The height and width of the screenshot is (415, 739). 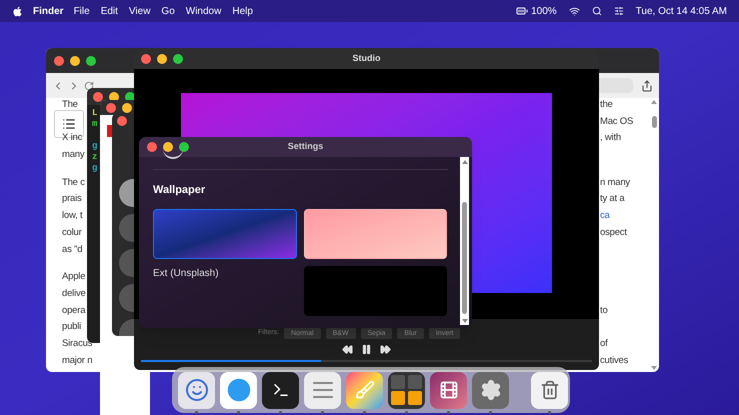 I want to click on article-text: Mac OS, so click(x=617, y=121).